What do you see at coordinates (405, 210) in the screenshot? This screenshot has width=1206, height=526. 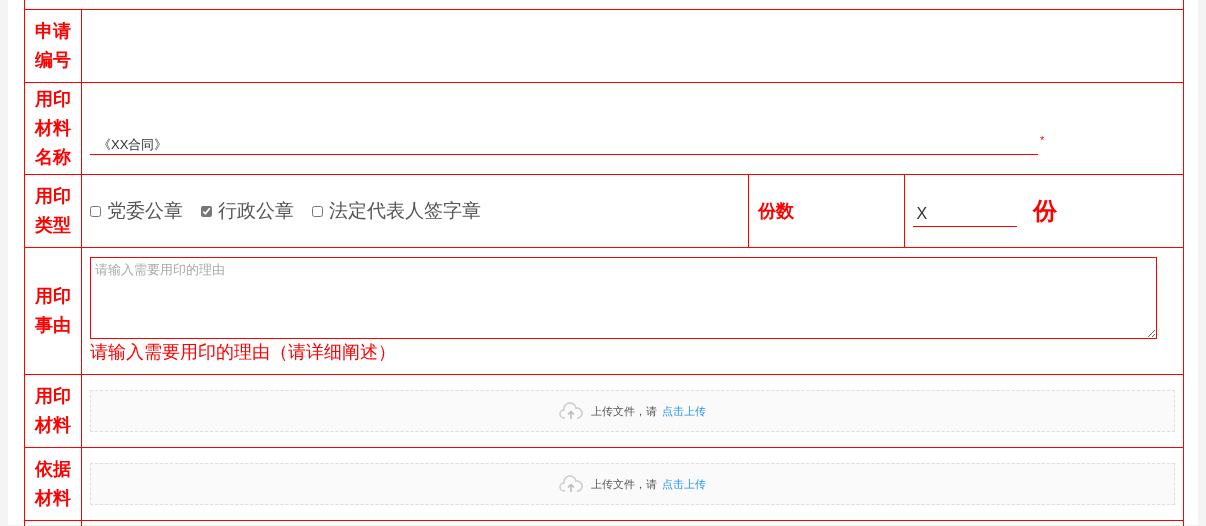 I see `checkbox-label: 法定代表人签字章` at bounding box center [405, 210].